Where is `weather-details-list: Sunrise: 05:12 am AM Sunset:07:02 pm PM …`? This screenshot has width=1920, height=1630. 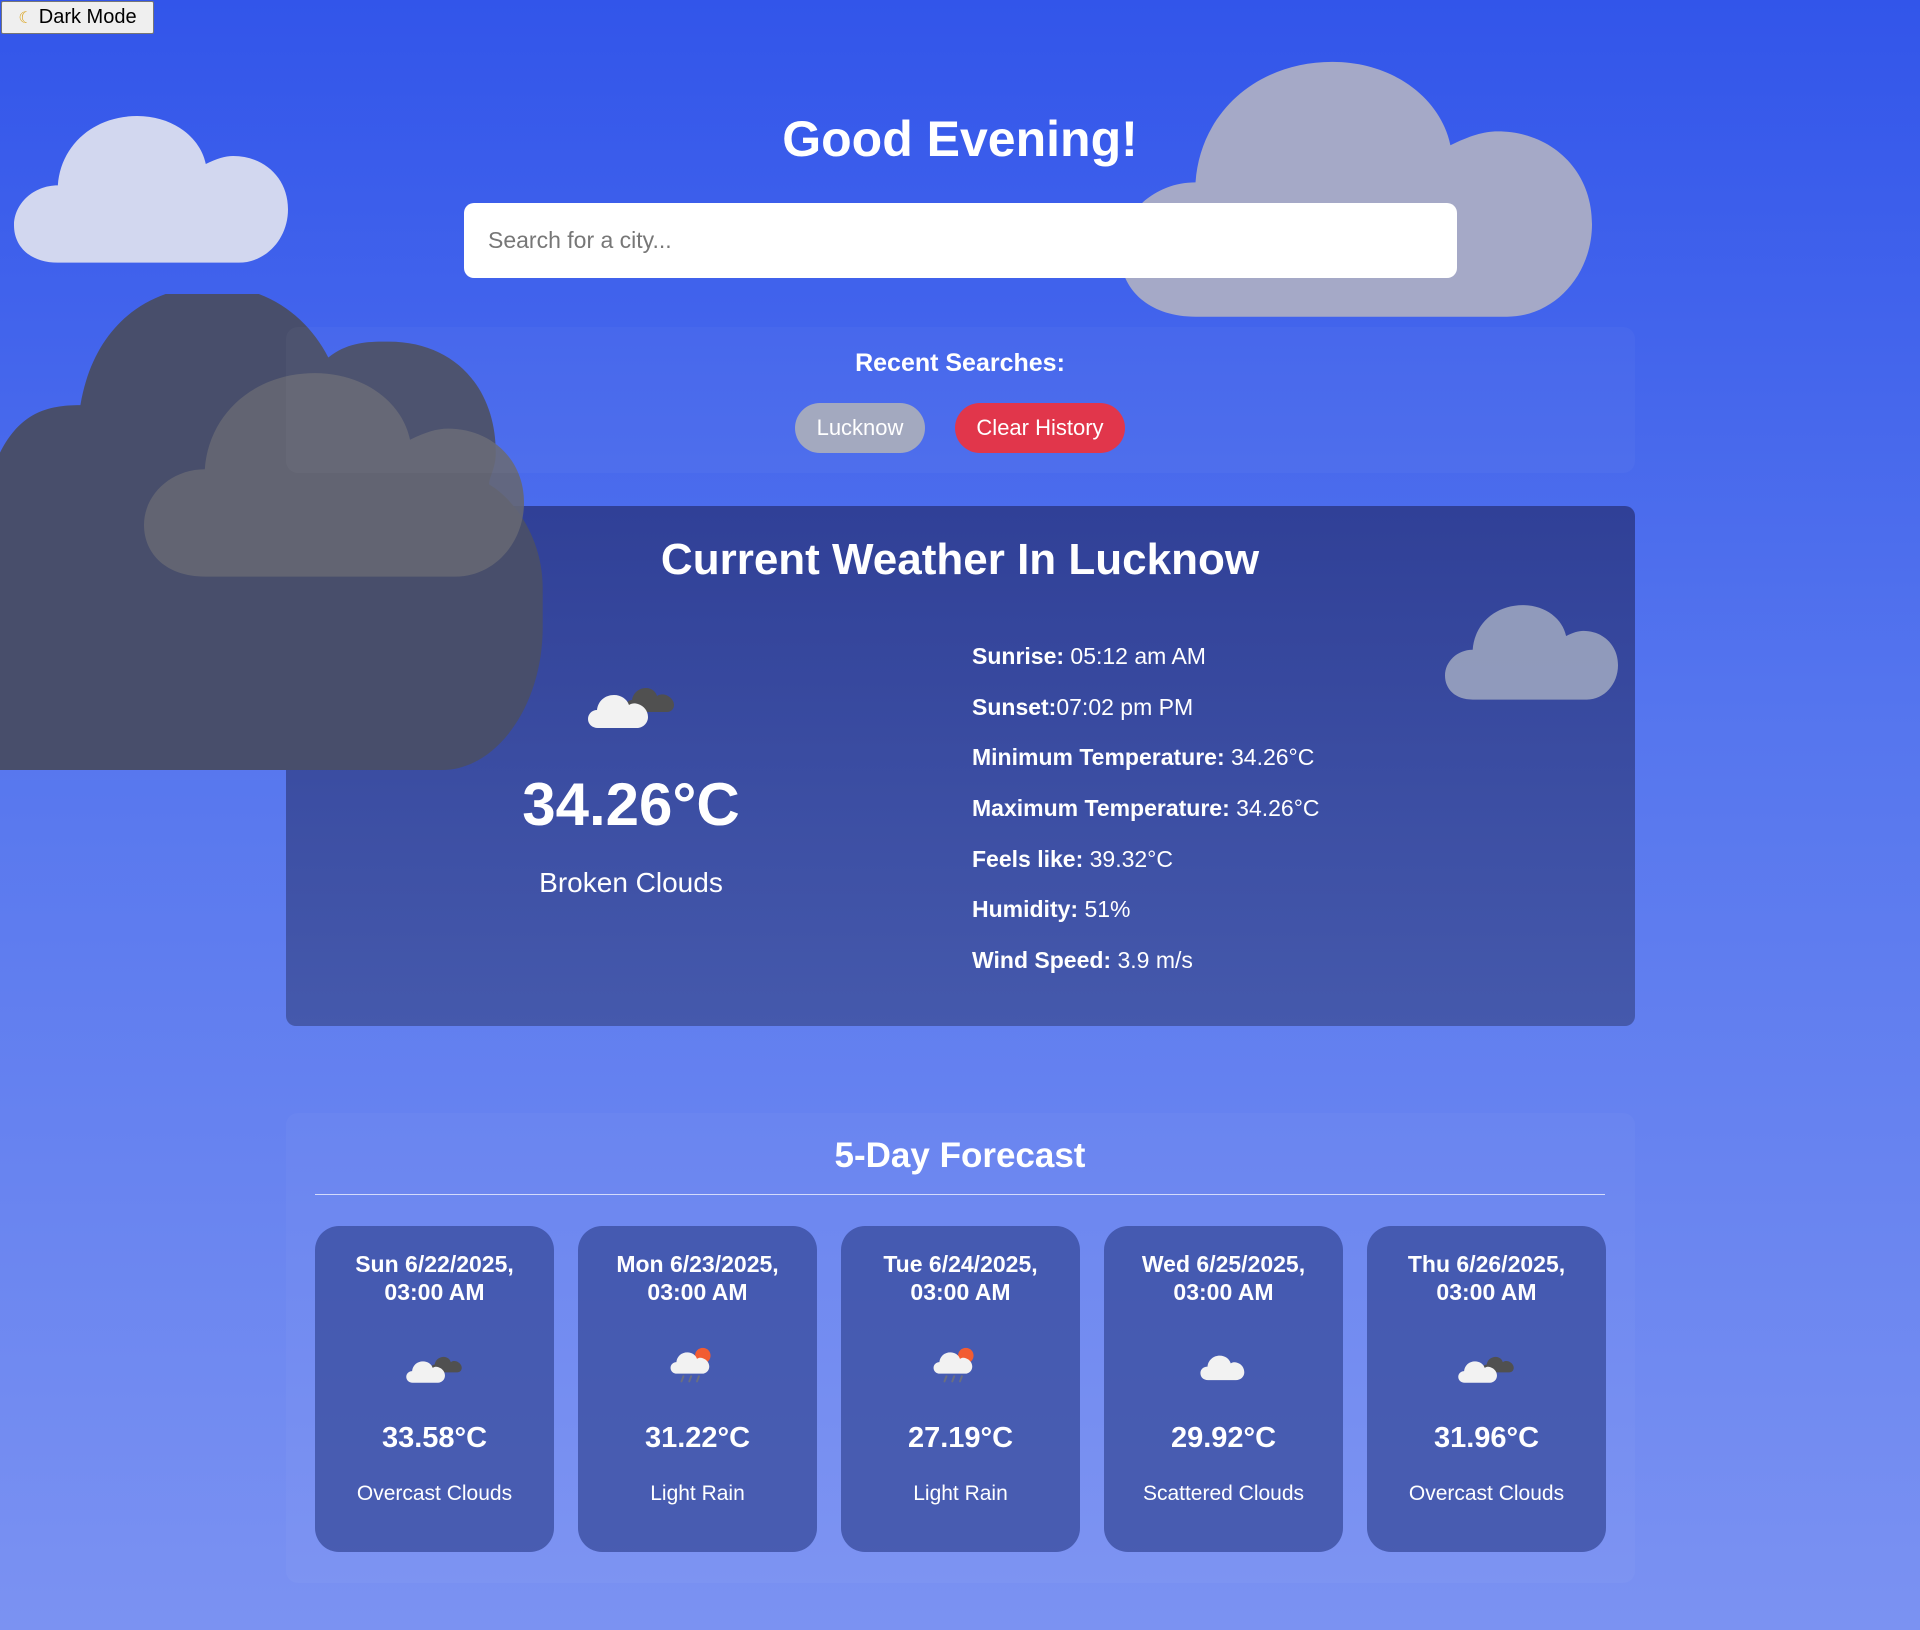
weather-details-list: Sunrise: 05:12 am AM Sunset:07:02 pm PM … is located at coordinates (1146, 817).